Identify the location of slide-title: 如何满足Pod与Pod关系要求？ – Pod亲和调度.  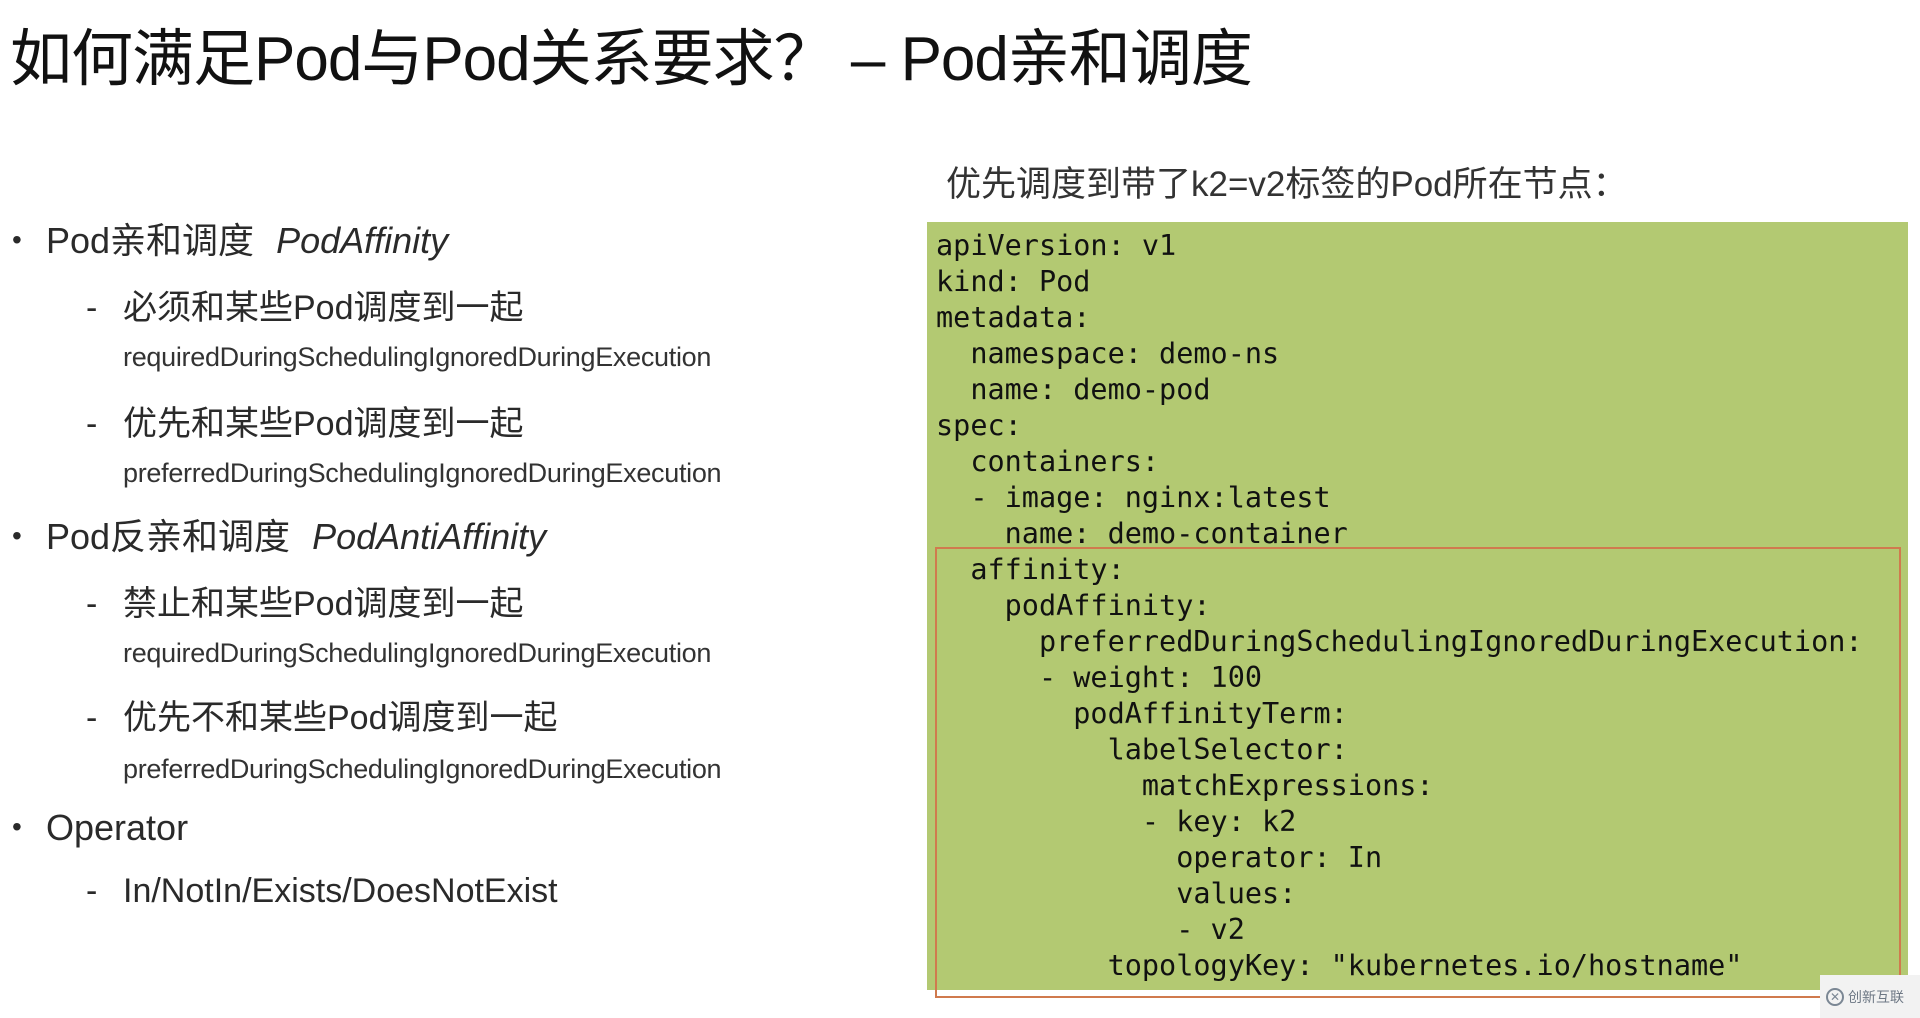
(631, 59).